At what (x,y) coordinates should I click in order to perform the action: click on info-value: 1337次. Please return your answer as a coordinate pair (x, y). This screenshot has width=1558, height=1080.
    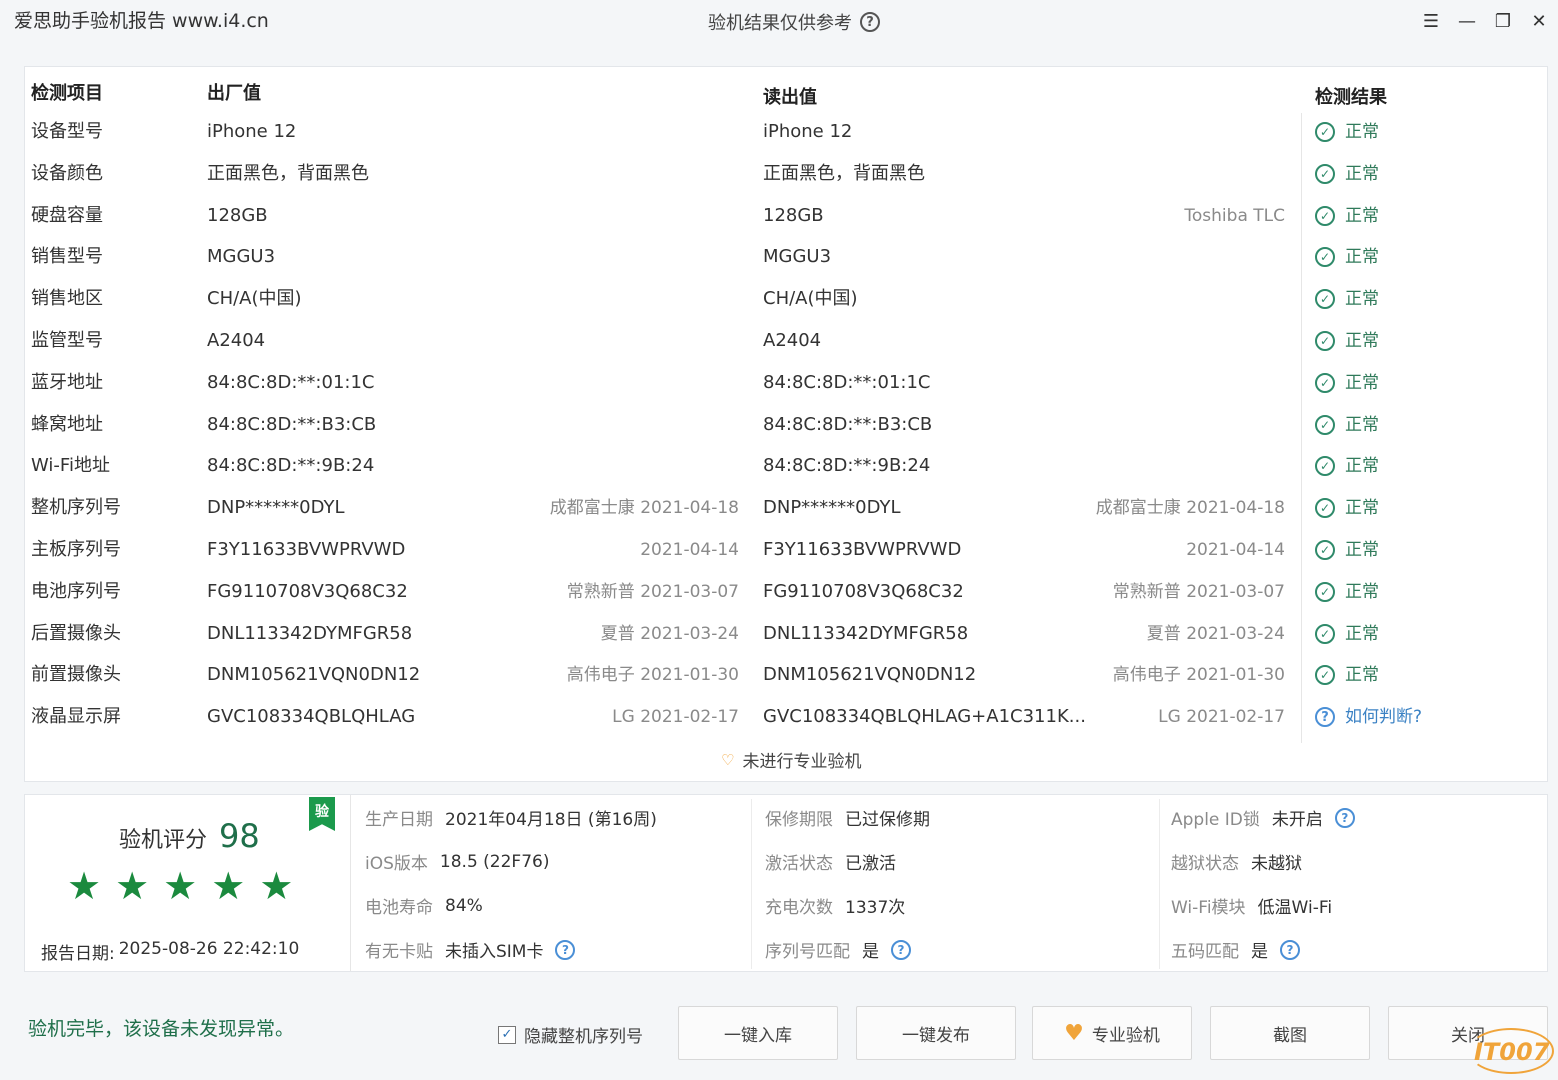
    Looking at the image, I should click on (875, 908).